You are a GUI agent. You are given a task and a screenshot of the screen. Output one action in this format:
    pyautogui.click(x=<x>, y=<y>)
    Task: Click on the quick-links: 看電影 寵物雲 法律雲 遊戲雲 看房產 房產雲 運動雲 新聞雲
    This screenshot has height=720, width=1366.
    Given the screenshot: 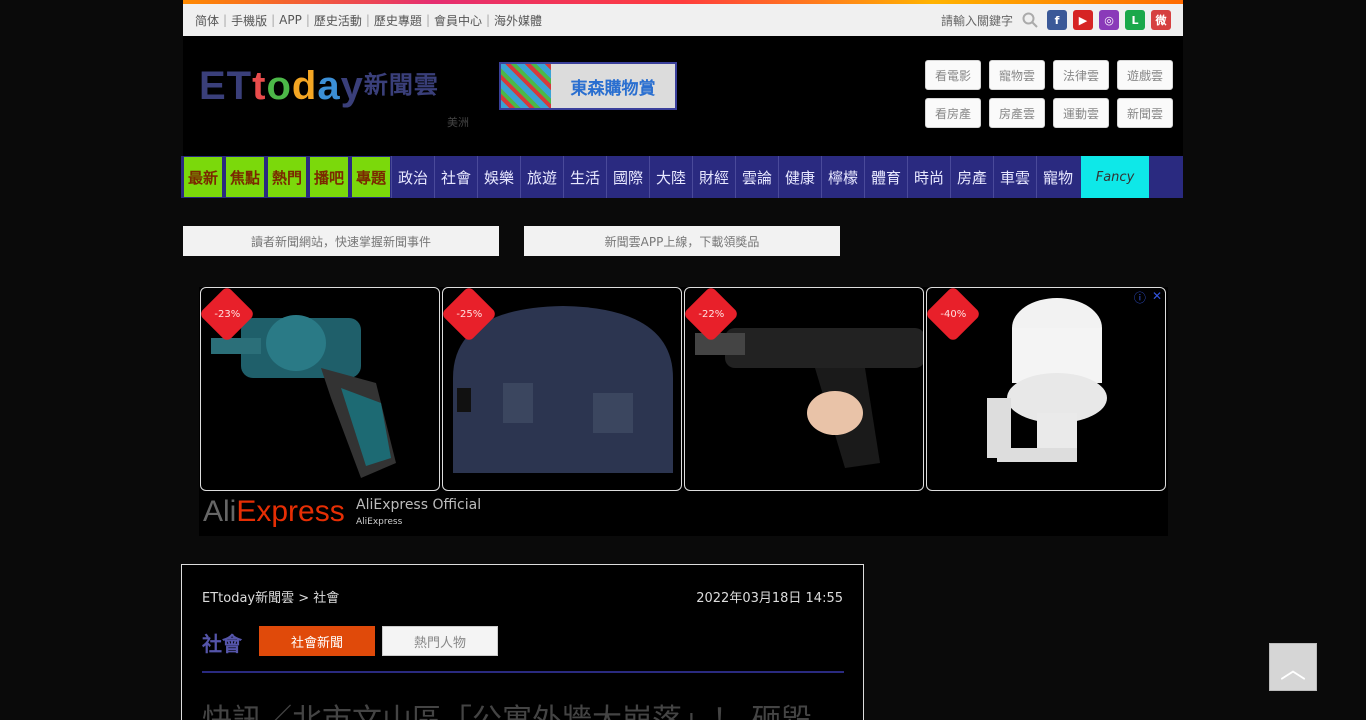 What is the action you would take?
    pyautogui.click(x=1049, y=94)
    